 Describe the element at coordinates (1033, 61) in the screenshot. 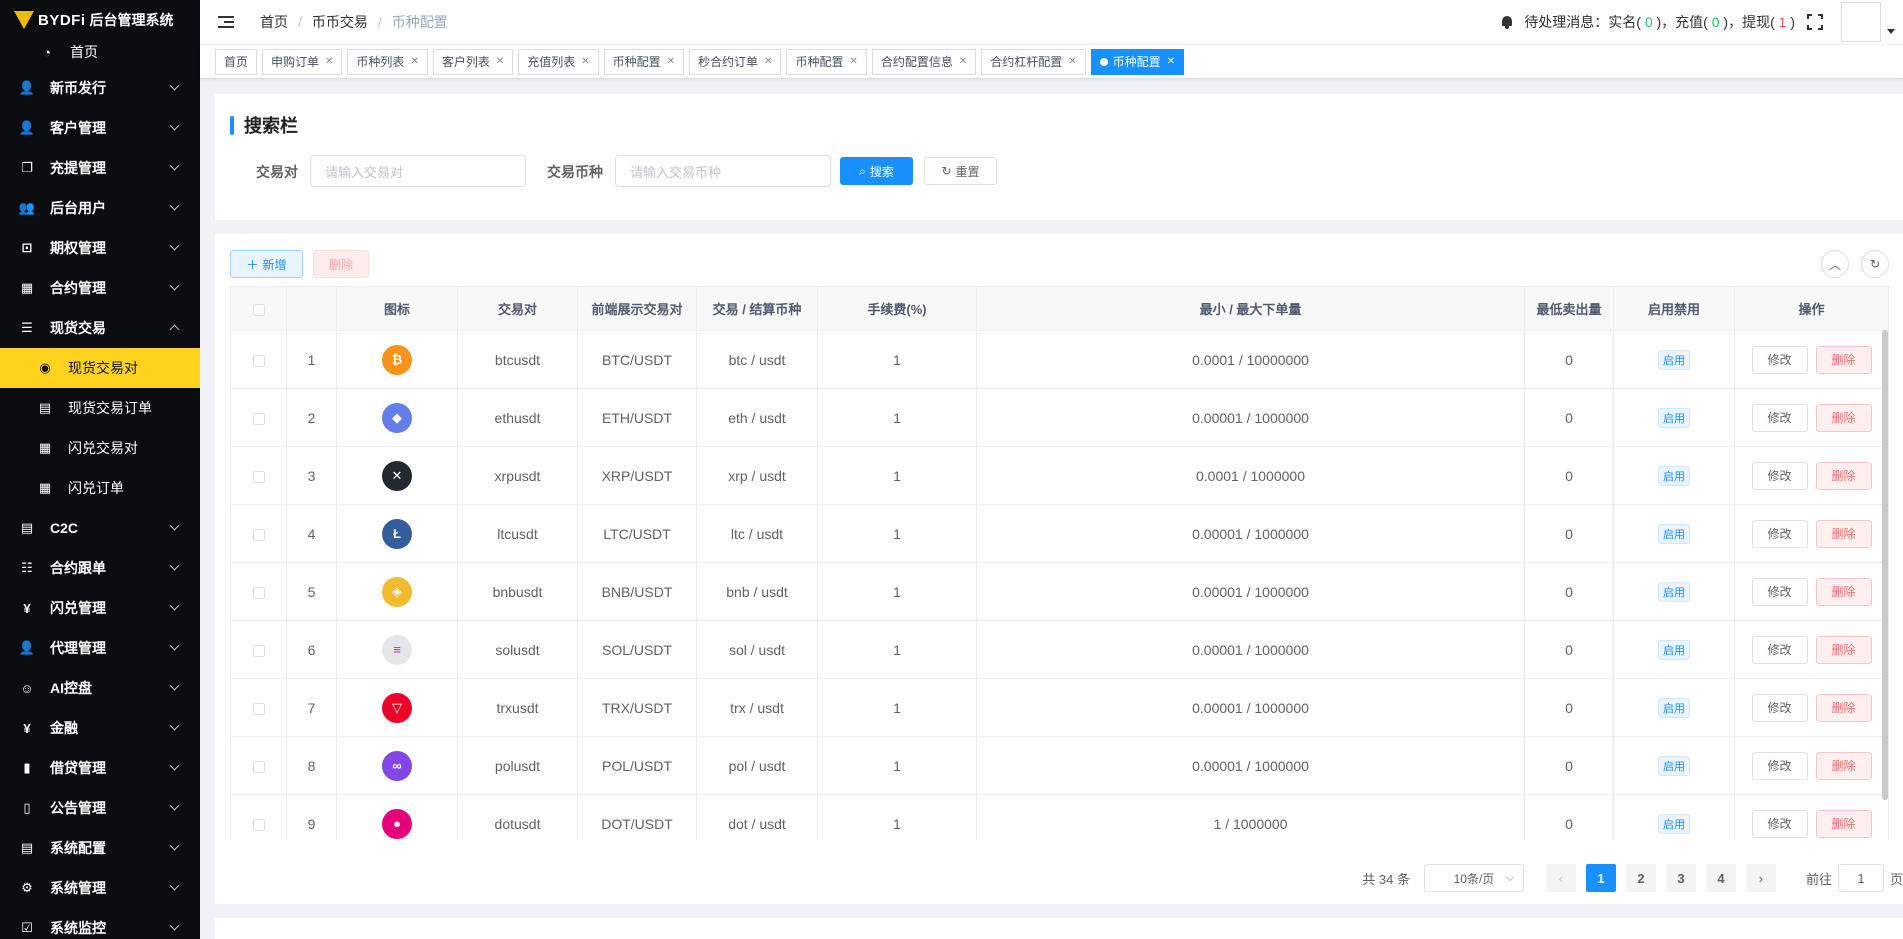

I see `tab-tag: 合约杠杆配置 ✕` at that location.